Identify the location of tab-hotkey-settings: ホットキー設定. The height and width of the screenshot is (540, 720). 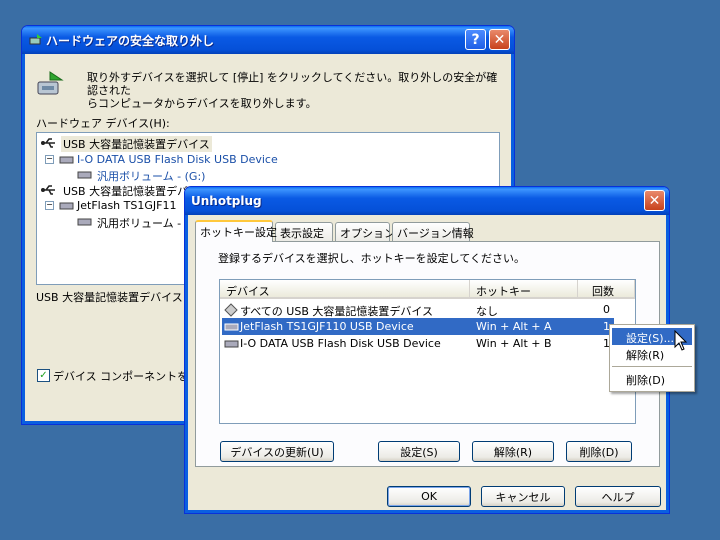
(236, 231).